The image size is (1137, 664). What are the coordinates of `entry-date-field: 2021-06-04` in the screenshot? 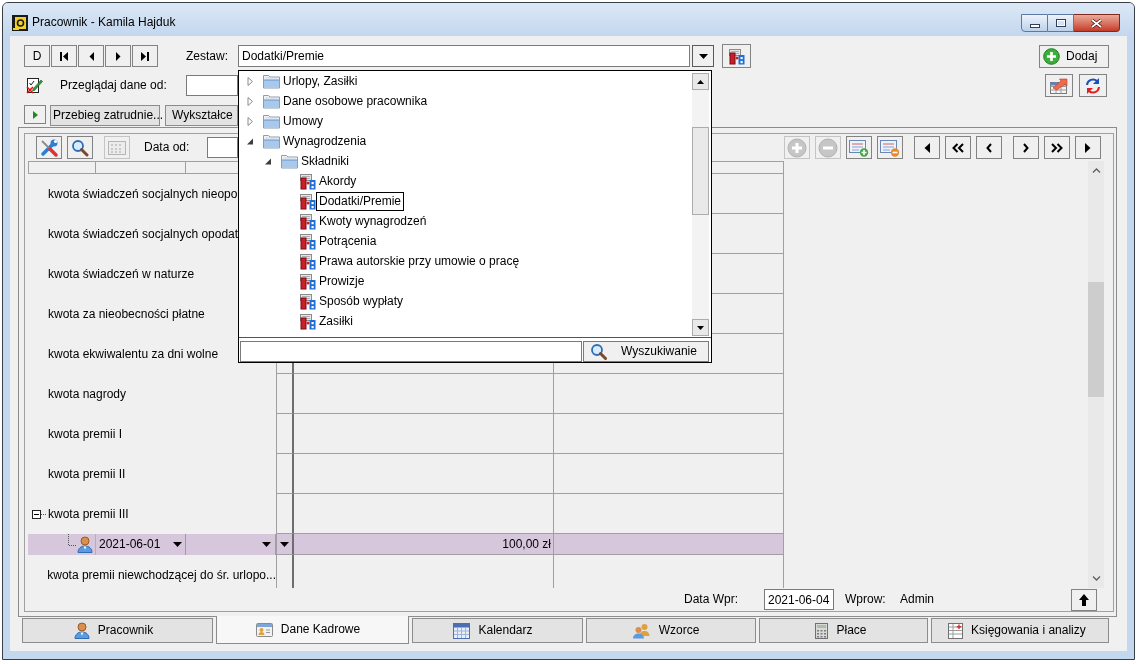 It's located at (799, 599).